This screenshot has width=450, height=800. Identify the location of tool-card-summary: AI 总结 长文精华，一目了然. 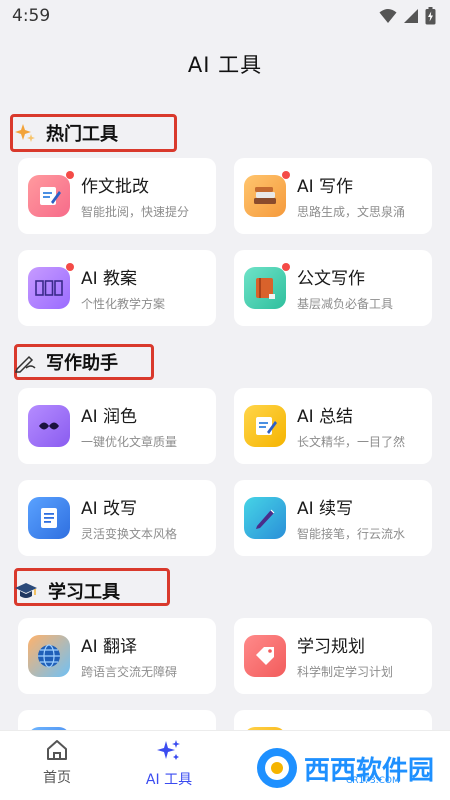
(333, 426).